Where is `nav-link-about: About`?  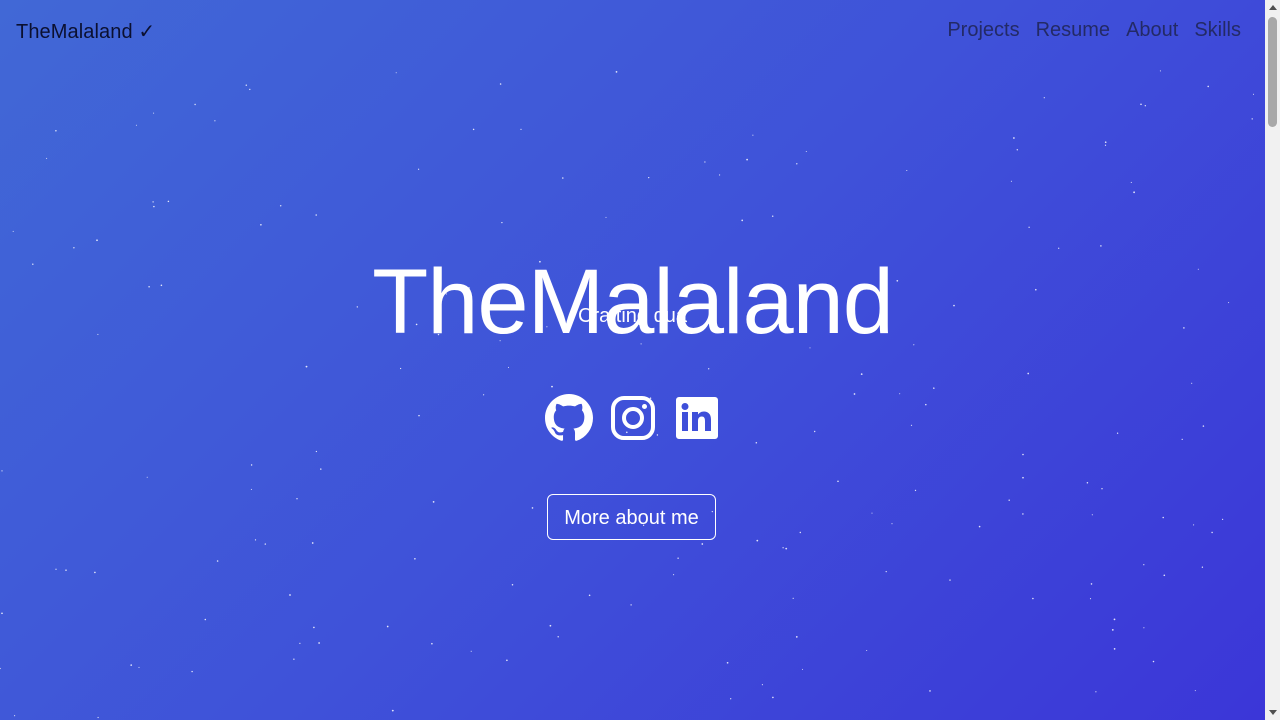
nav-link-about: About is located at coordinates (1152, 30).